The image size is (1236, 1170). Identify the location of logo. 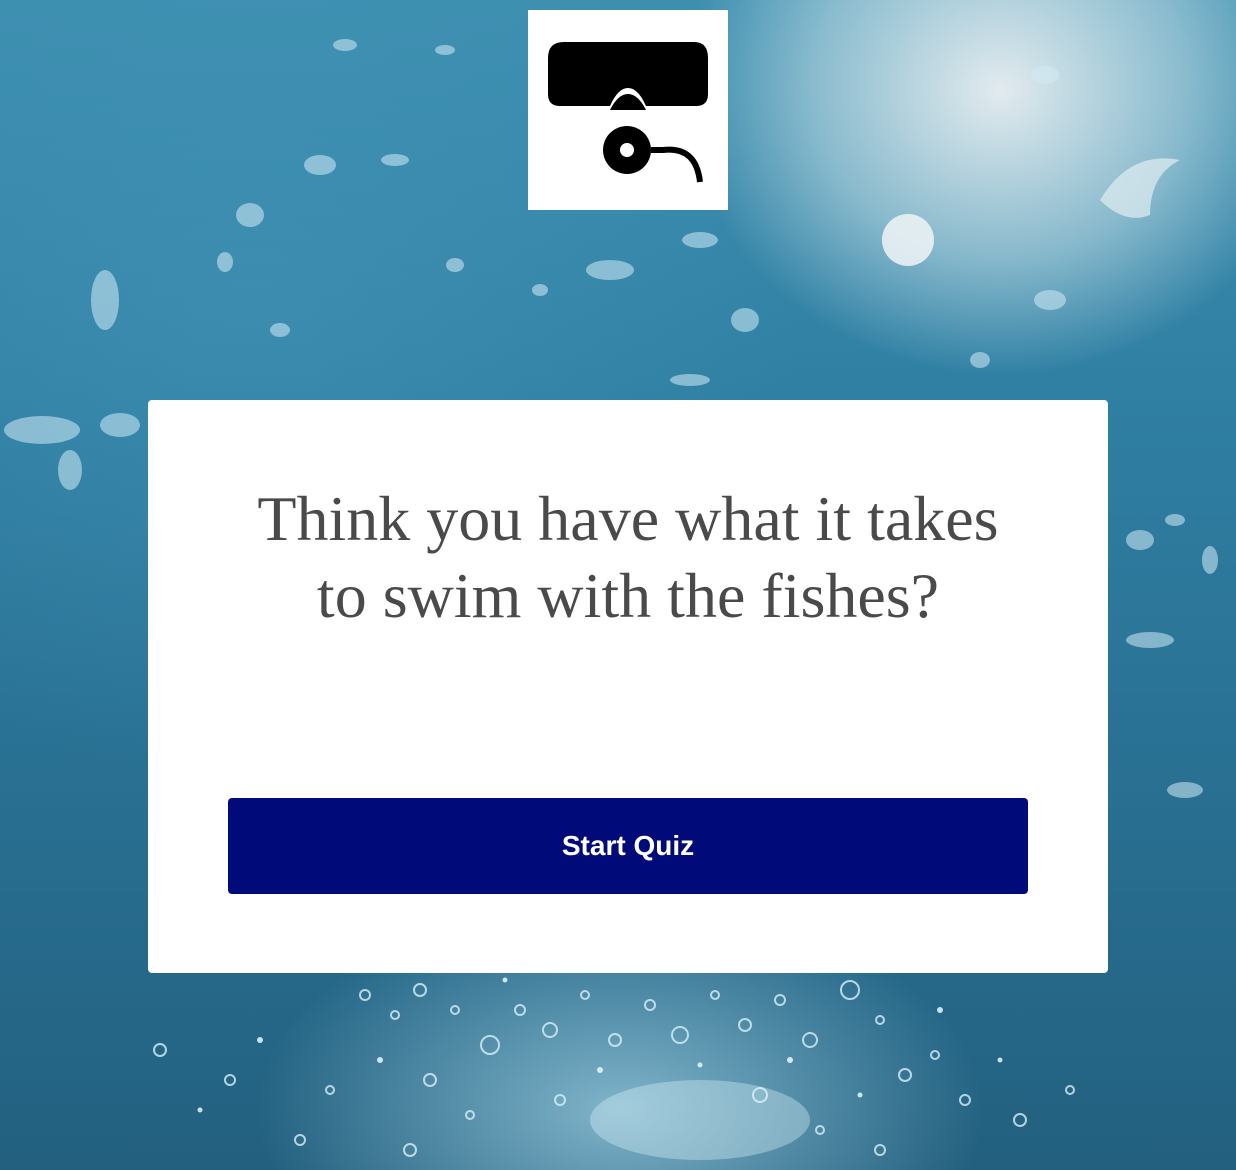
(628, 110).